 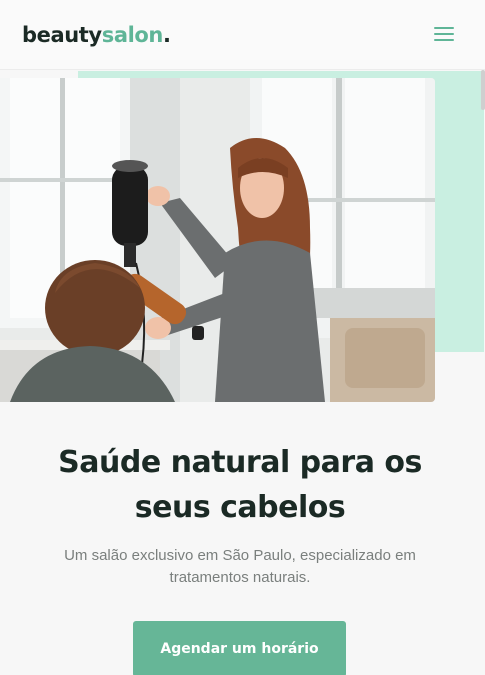 I want to click on logo-text-salon: salon, so click(x=132, y=35).